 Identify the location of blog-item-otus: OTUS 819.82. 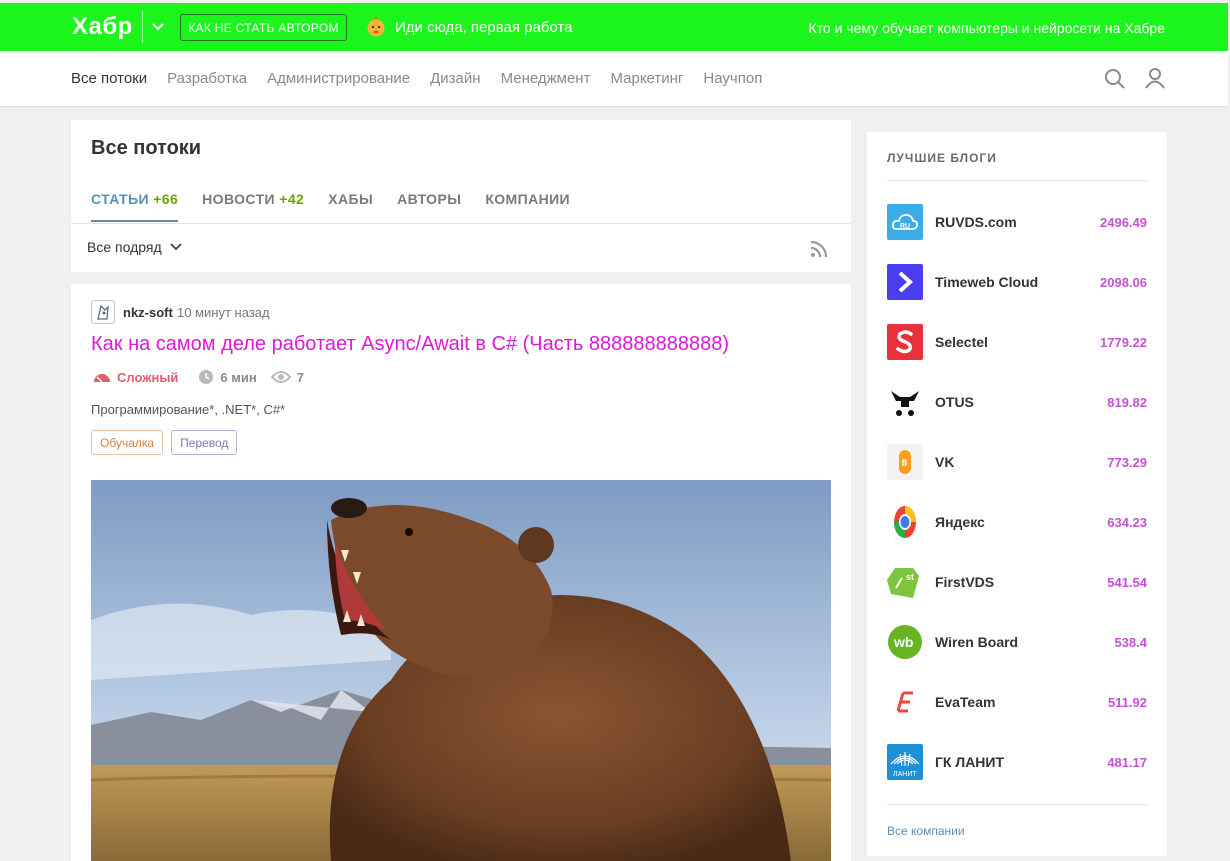
(1017, 402).